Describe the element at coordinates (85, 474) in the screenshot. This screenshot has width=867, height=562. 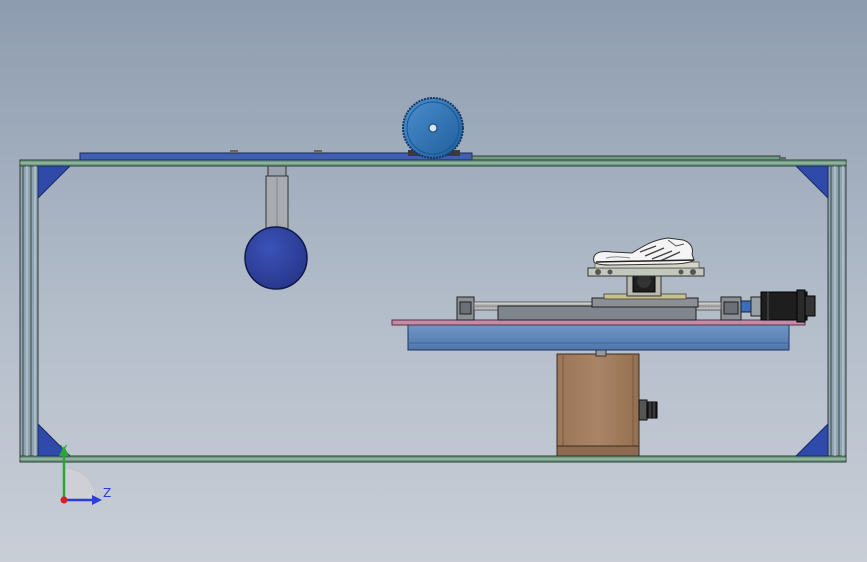
I see `view-triad: Y Z` at that location.